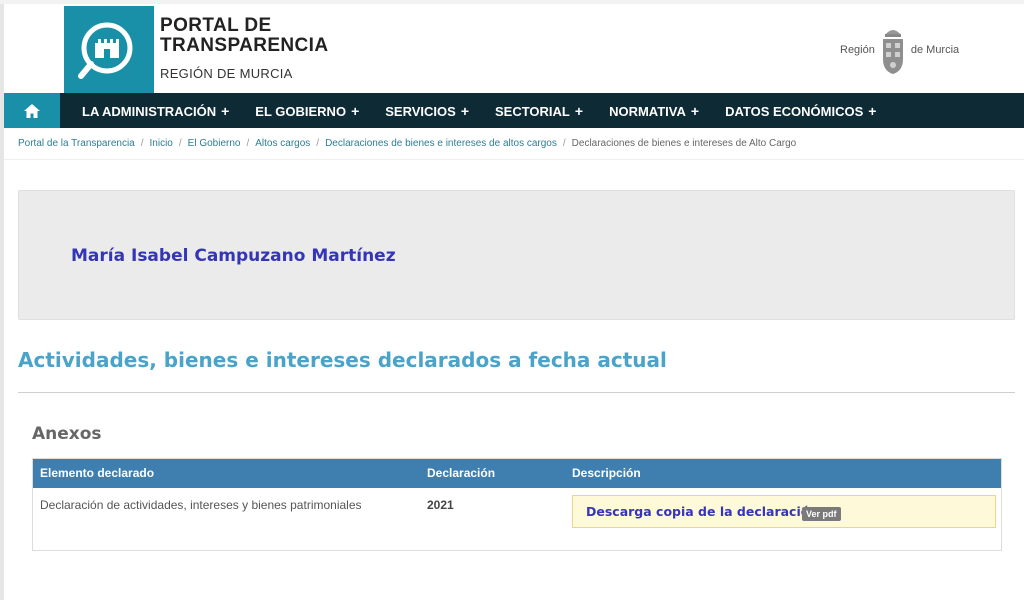 This screenshot has height=600, width=1024. I want to click on nav-item-datos-economicos: DATOS ECONÓMICOS +, so click(800, 111).